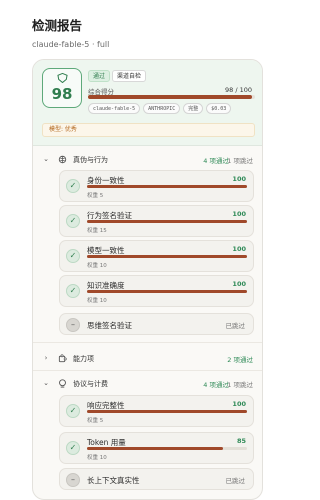  I want to click on check-item: ✓ 身份一致性 100 权重 5, so click(156, 186).